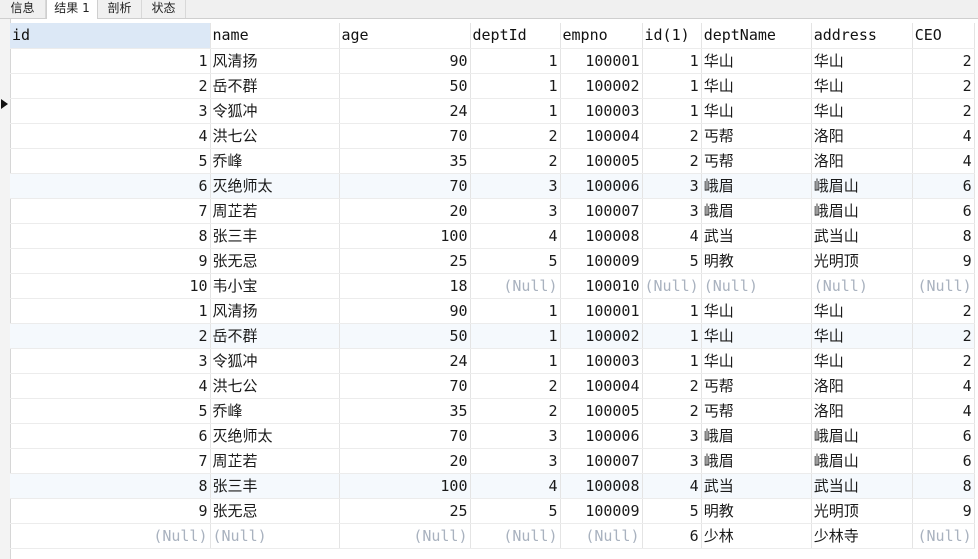 The height and width of the screenshot is (559, 978). Describe the element at coordinates (756, 486) in the screenshot. I see `cell-deptname: 武当` at that location.